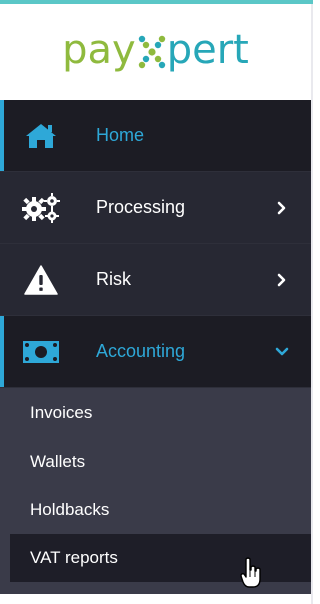 The image size is (320, 604). Describe the element at coordinates (41, 136) in the screenshot. I see `home-icon` at that location.